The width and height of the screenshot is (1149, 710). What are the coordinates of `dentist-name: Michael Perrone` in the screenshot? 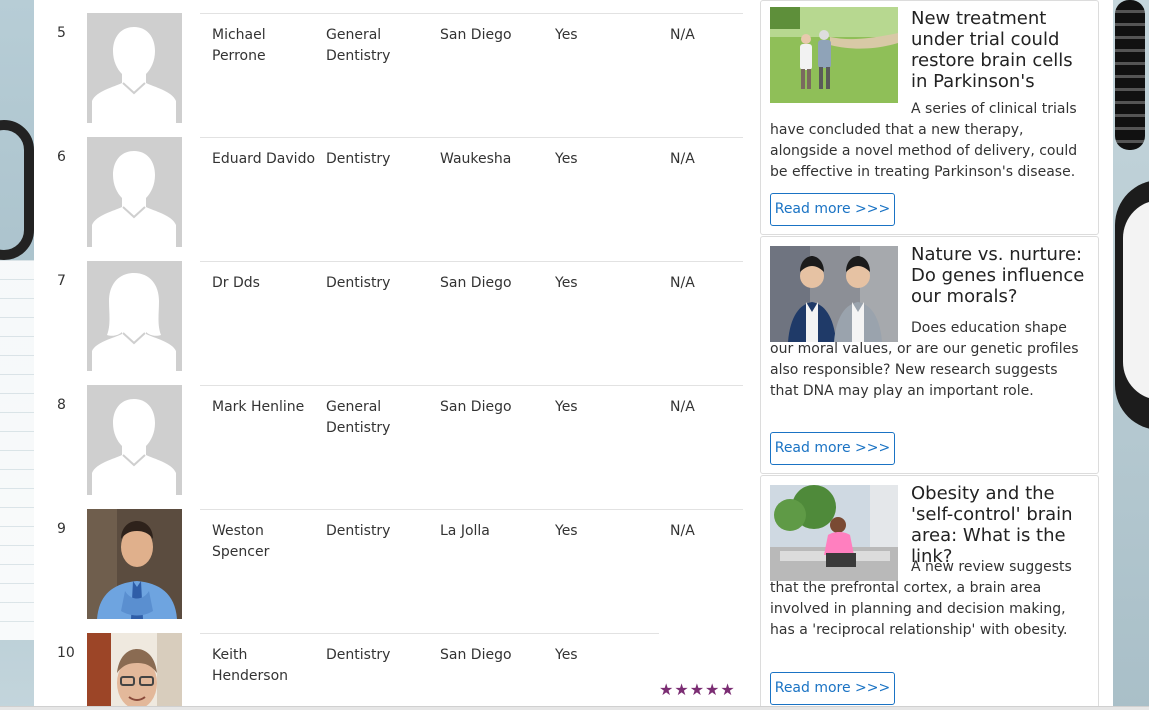 It's located at (264, 46).